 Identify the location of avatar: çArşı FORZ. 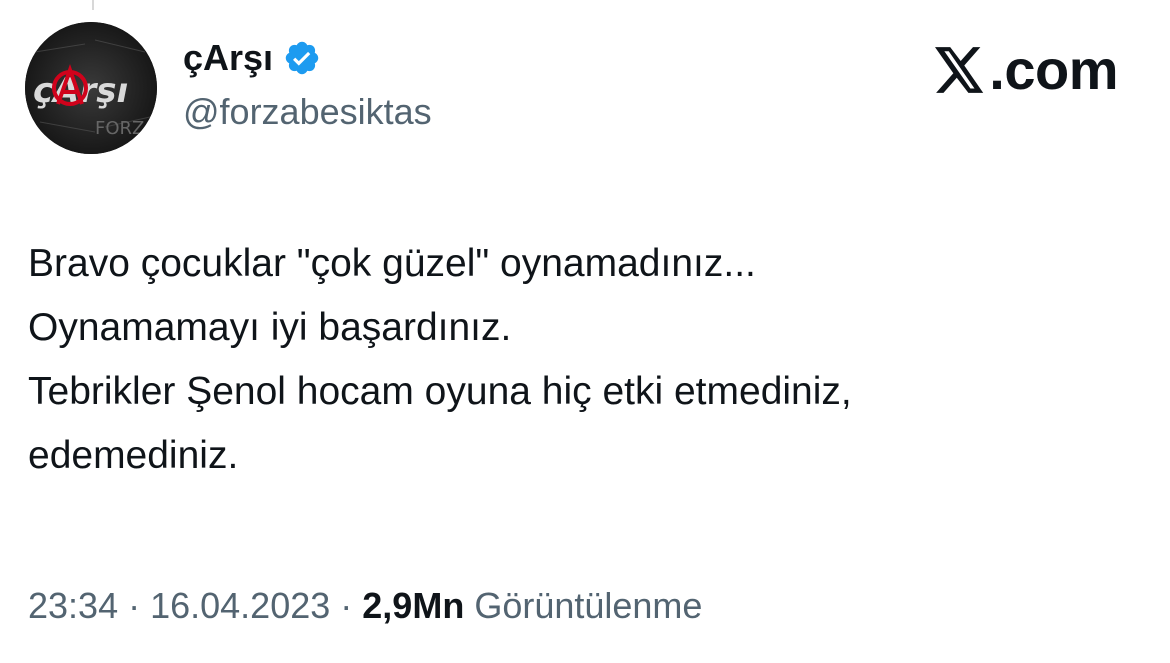
(91, 88).